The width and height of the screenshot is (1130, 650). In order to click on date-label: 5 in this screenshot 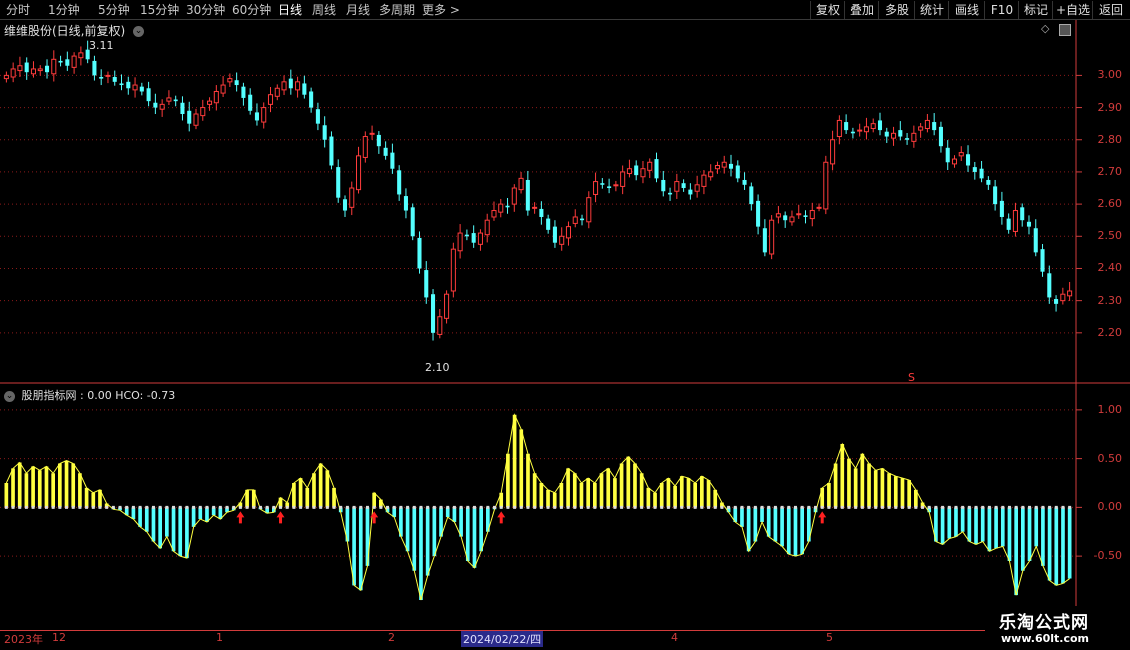, I will do `click(829, 637)`.